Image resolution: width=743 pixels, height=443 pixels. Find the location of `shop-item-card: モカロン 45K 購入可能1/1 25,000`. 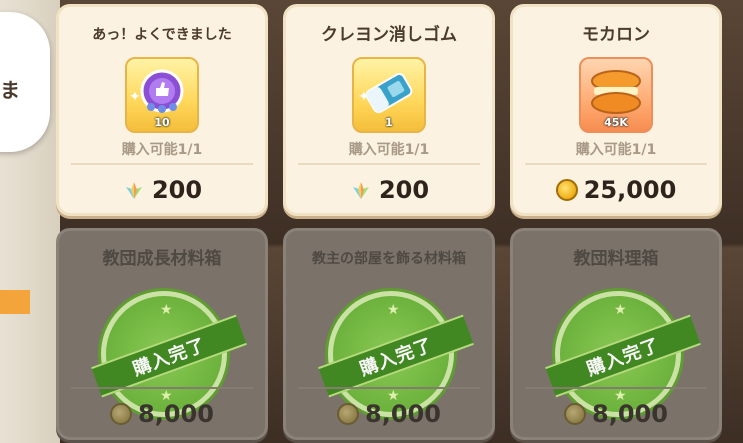

shop-item-card: モカロン 45K 購入可能1/1 25,000 is located at coordinates (616, 110).